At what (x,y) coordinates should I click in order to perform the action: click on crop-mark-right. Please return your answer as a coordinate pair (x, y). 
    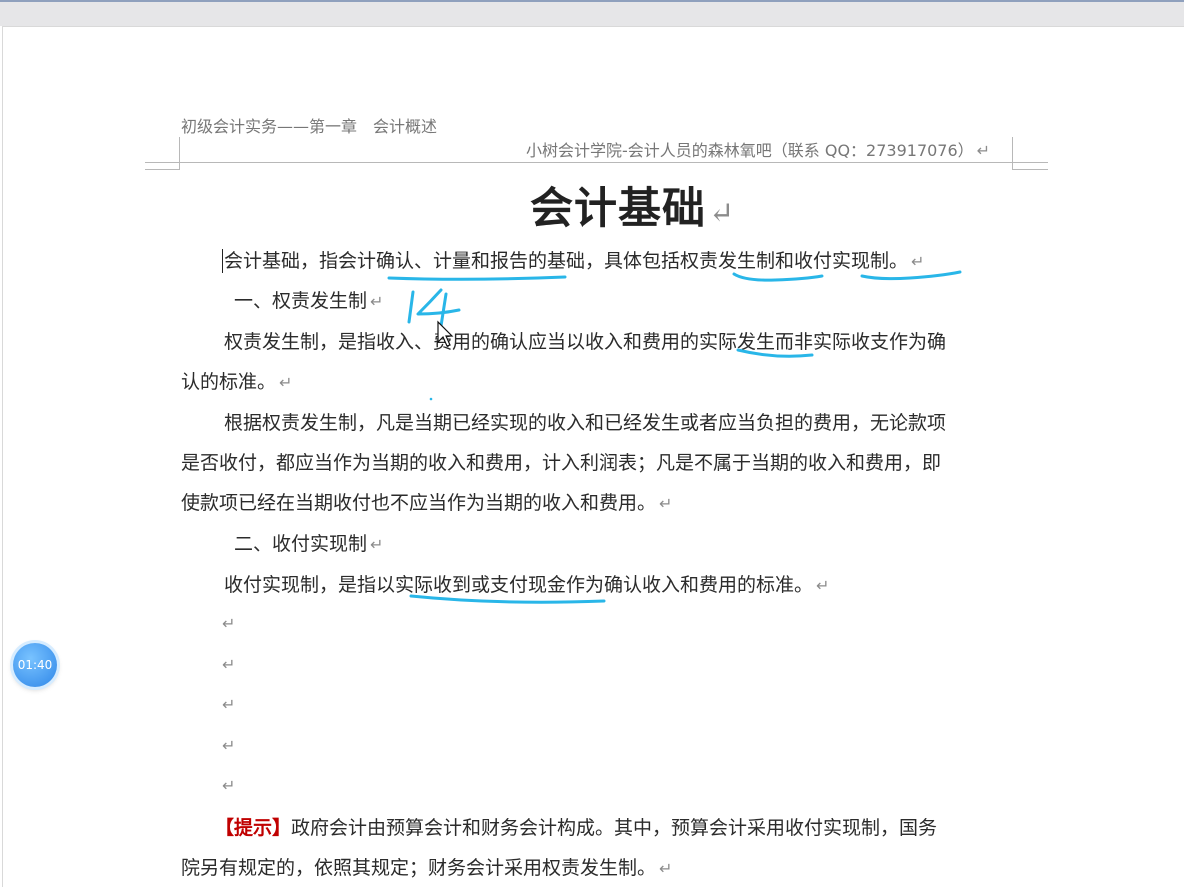
    Looking at the image, I should click on (1012, 153).